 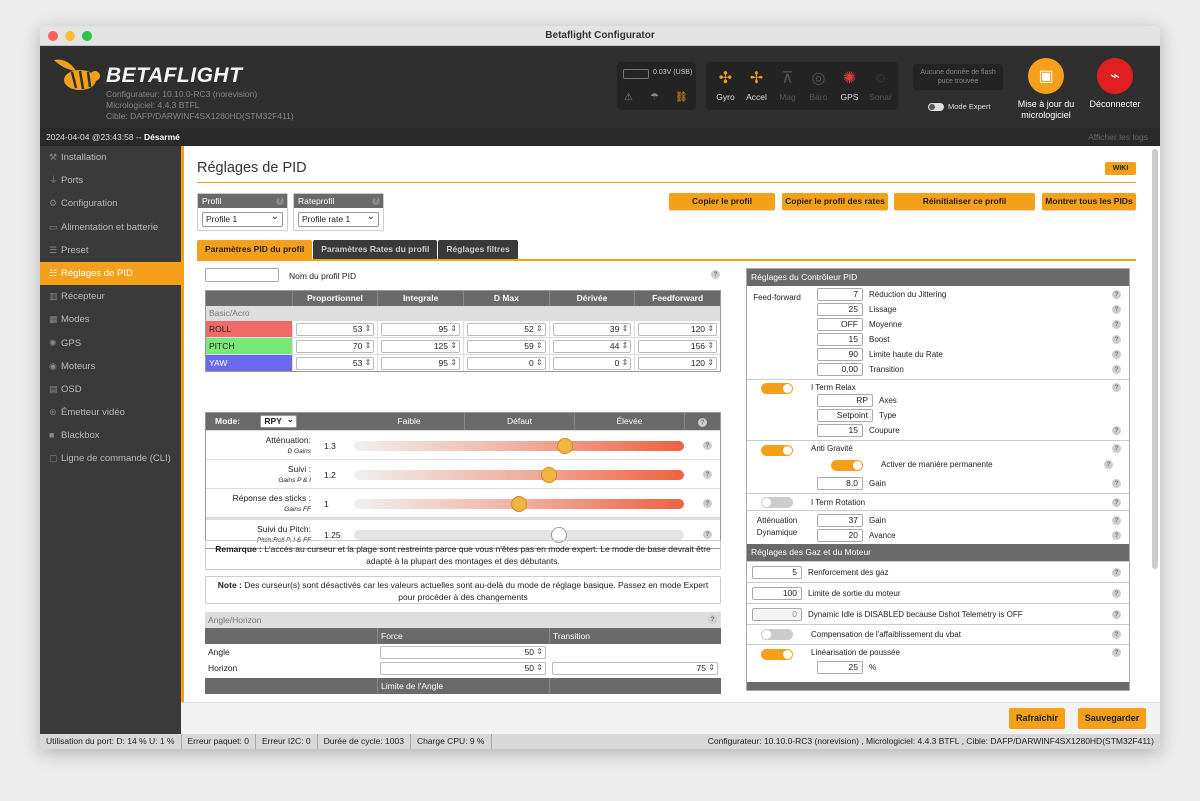 I want to click on anti-gravity-toggle, so click(x=777, y=450).